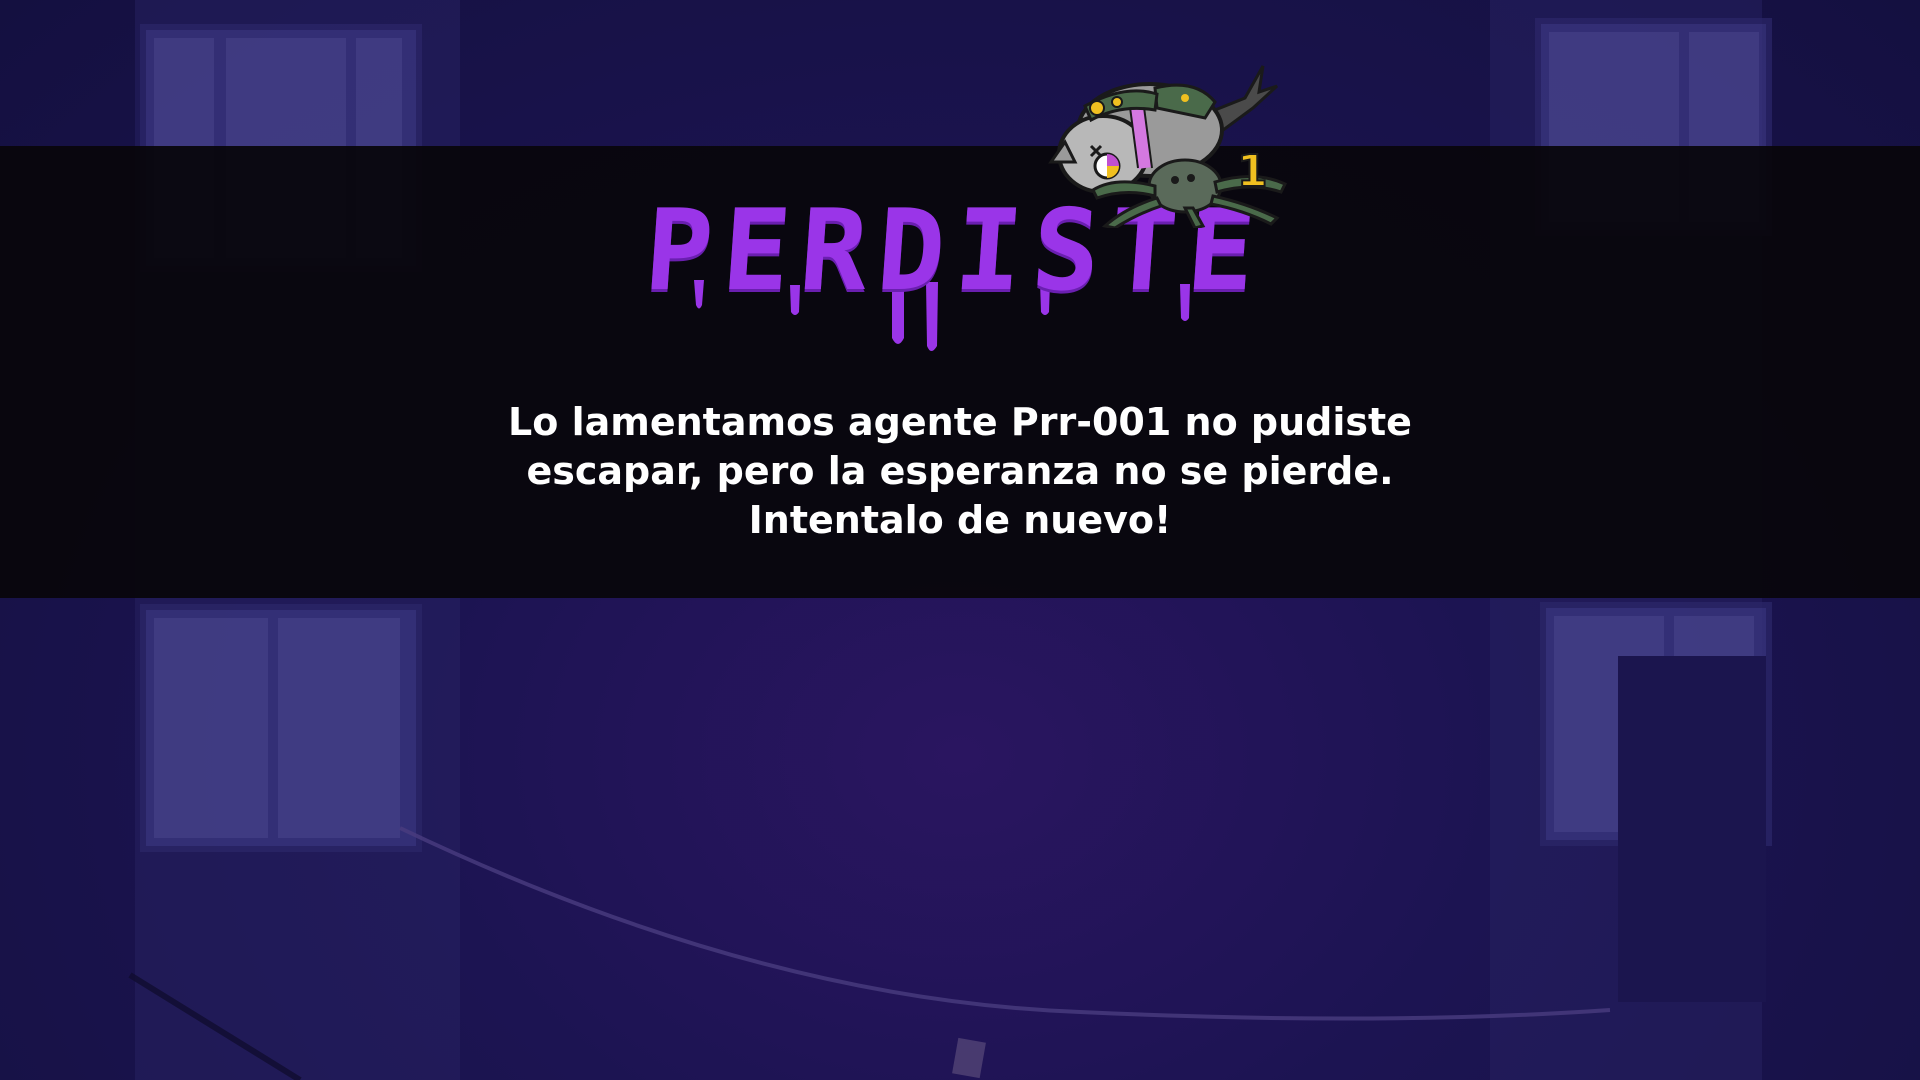  What do you see at coordinates (1252, 171) in the screenshot?
I see `mascot-tag-number: 1` at bounding box center [1252, 171].